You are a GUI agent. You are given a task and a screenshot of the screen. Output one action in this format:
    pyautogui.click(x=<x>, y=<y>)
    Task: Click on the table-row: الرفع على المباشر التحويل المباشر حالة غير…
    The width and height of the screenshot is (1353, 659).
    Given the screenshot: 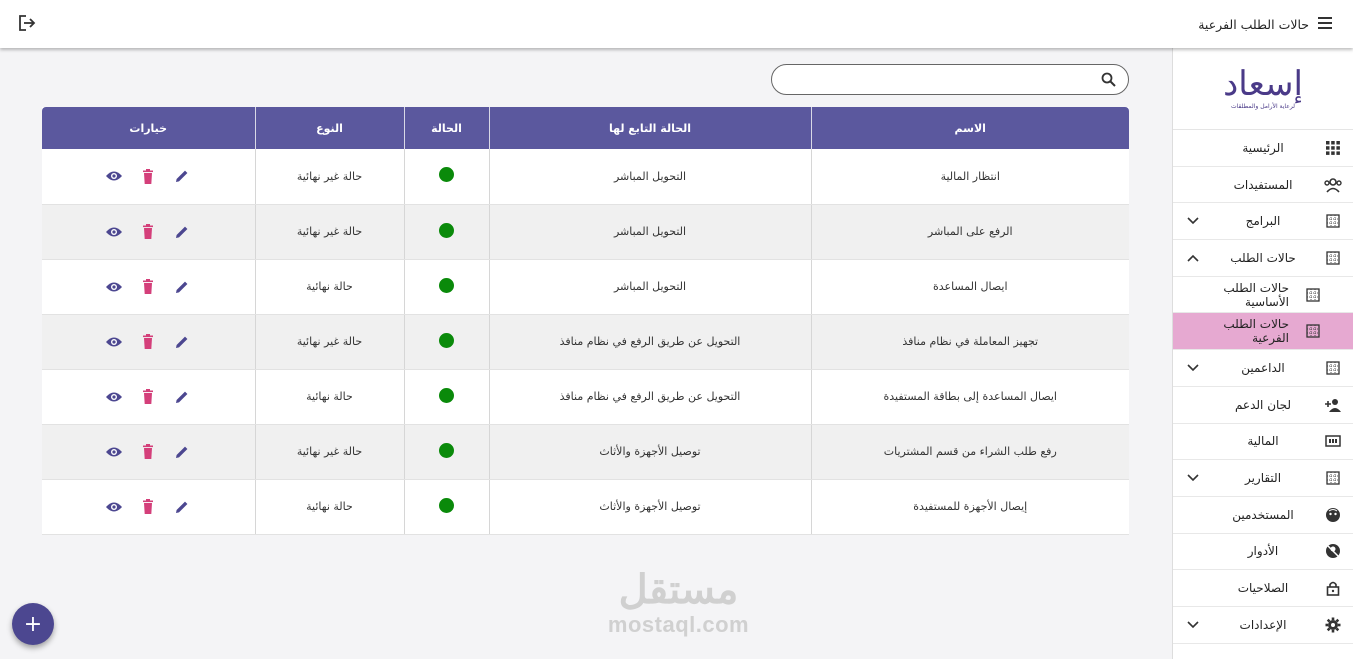 What is the action you would take?
    pyautogui.click(x=585, y=232)
    